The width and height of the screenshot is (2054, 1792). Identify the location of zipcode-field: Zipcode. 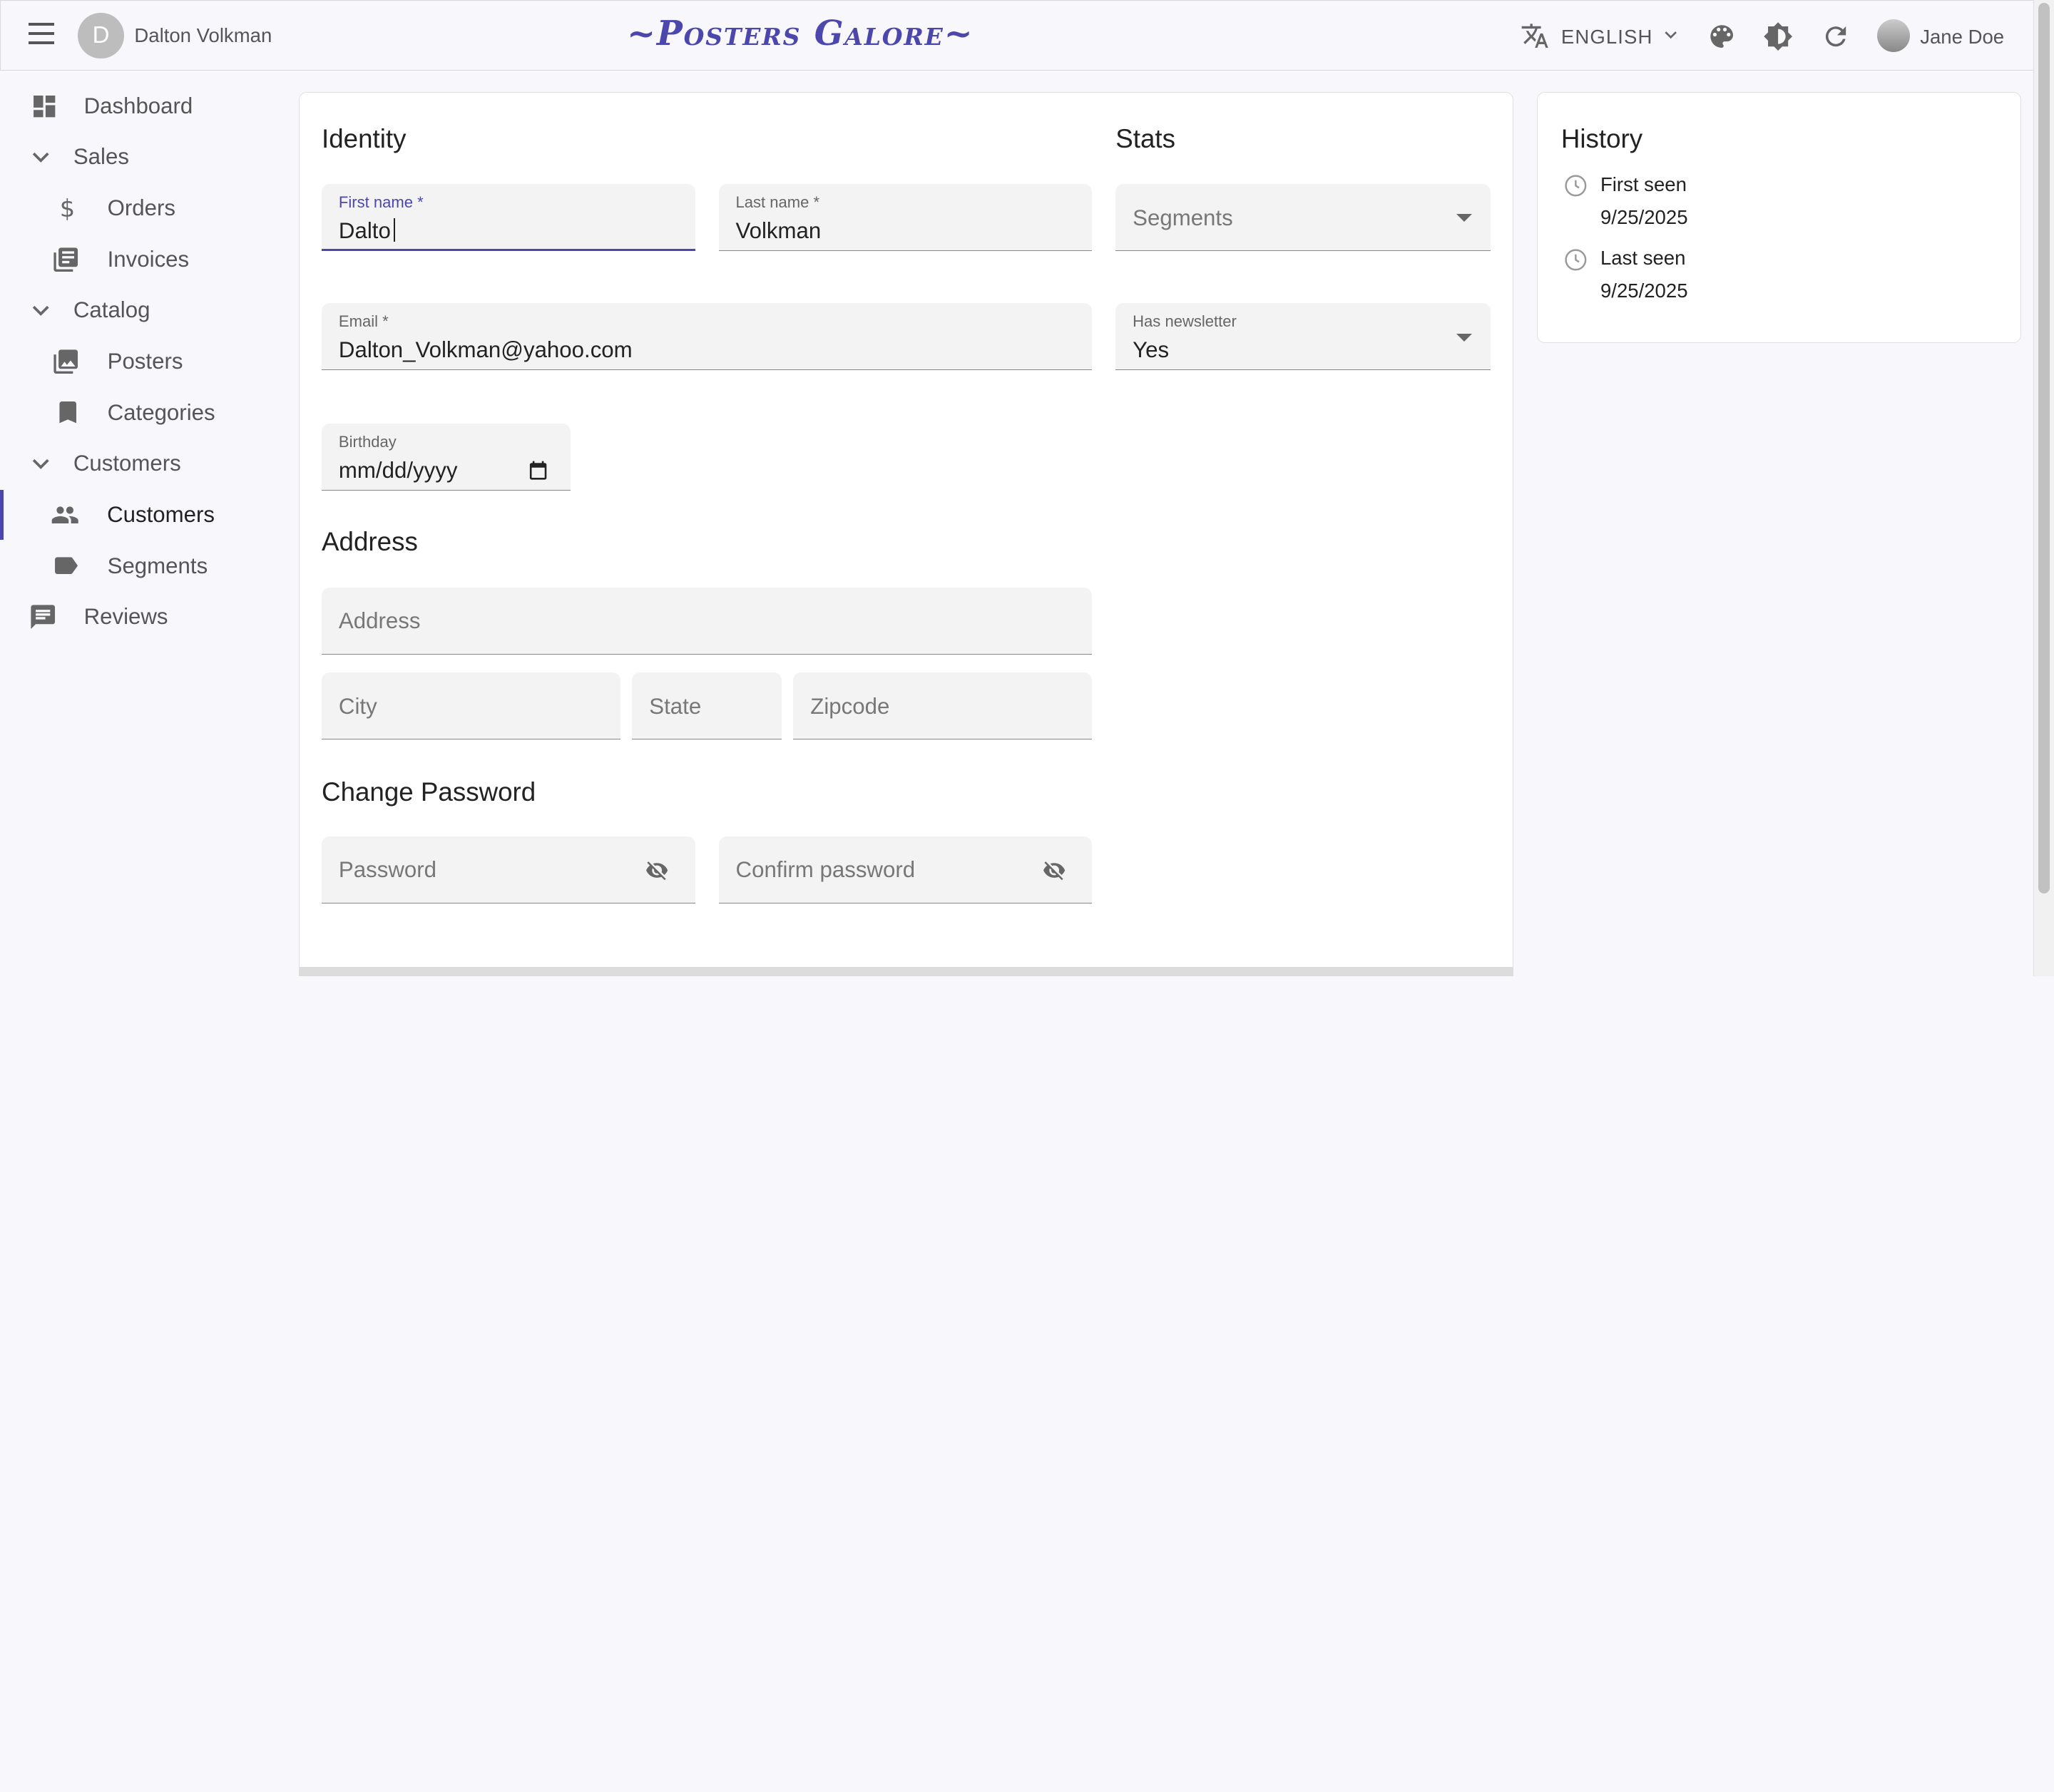
(943, 706).